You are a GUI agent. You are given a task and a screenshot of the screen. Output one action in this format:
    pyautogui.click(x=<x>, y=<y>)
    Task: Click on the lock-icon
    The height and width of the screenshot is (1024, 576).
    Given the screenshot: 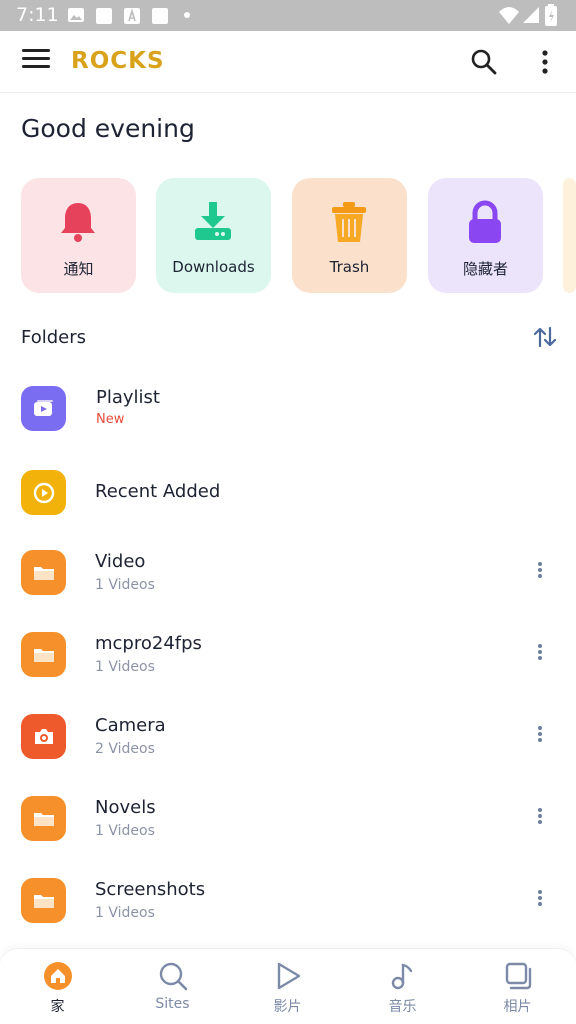 What is the action you would take?
    pyautogui.click(x=485, y=221)
    